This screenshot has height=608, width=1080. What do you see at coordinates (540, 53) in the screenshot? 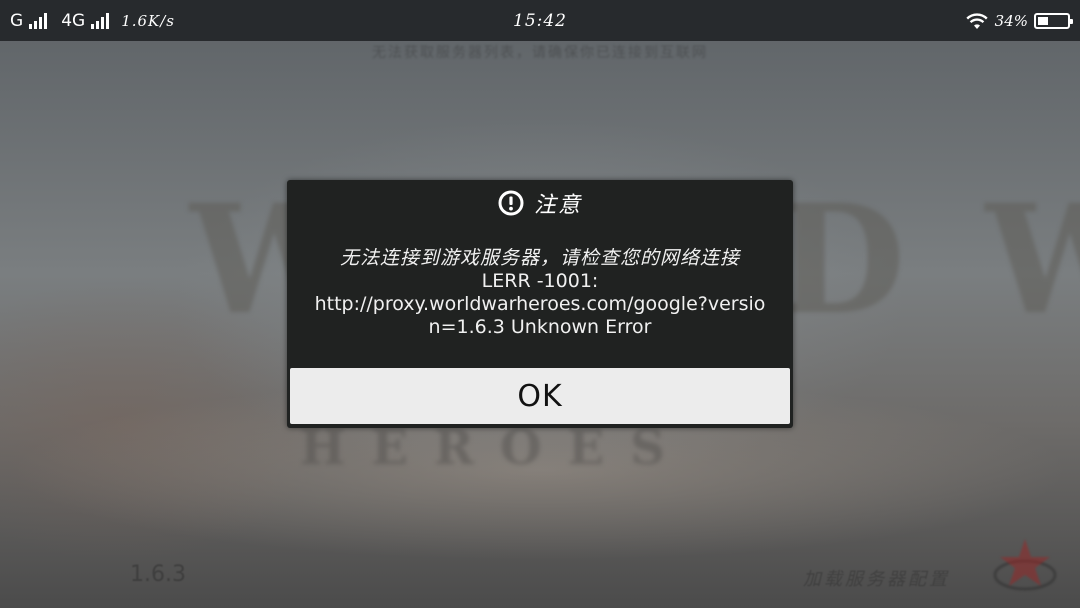
I see `background-notice: 无法获取服务器列表，请确保你已连接到互联网` at bounding box center [540, 53].